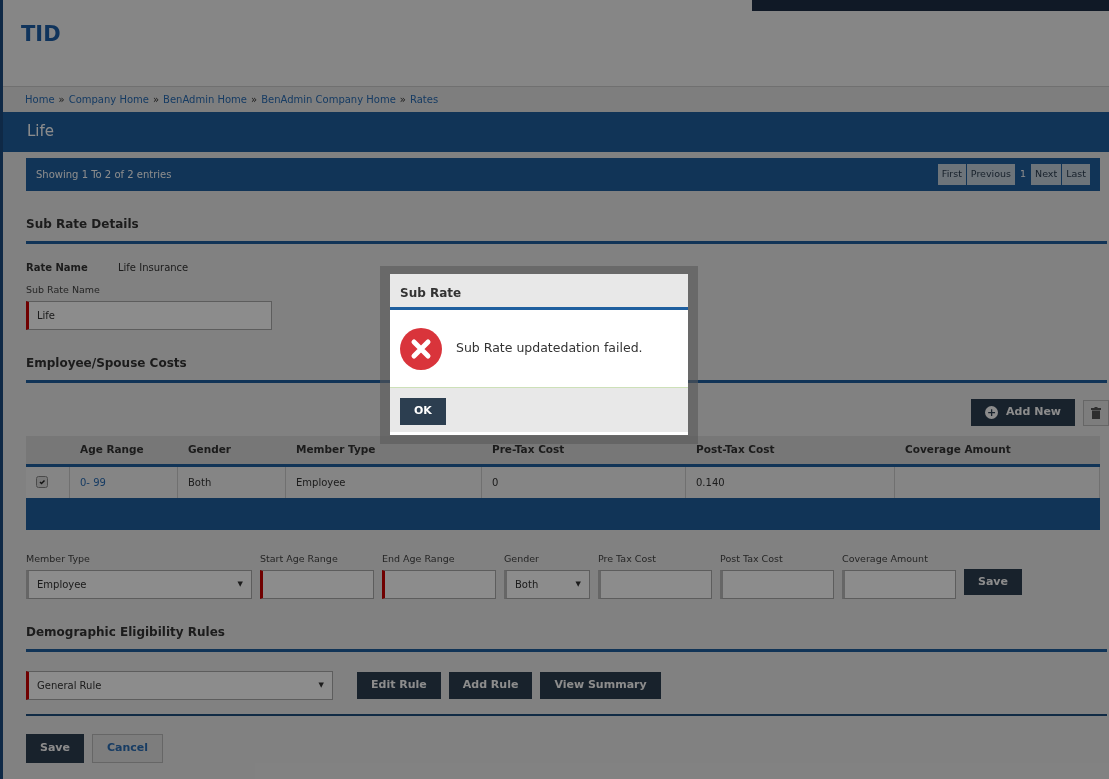 This screenshot has width=1109, height=779. I want to click on field-label: Start Age Range, so click(299, 558).